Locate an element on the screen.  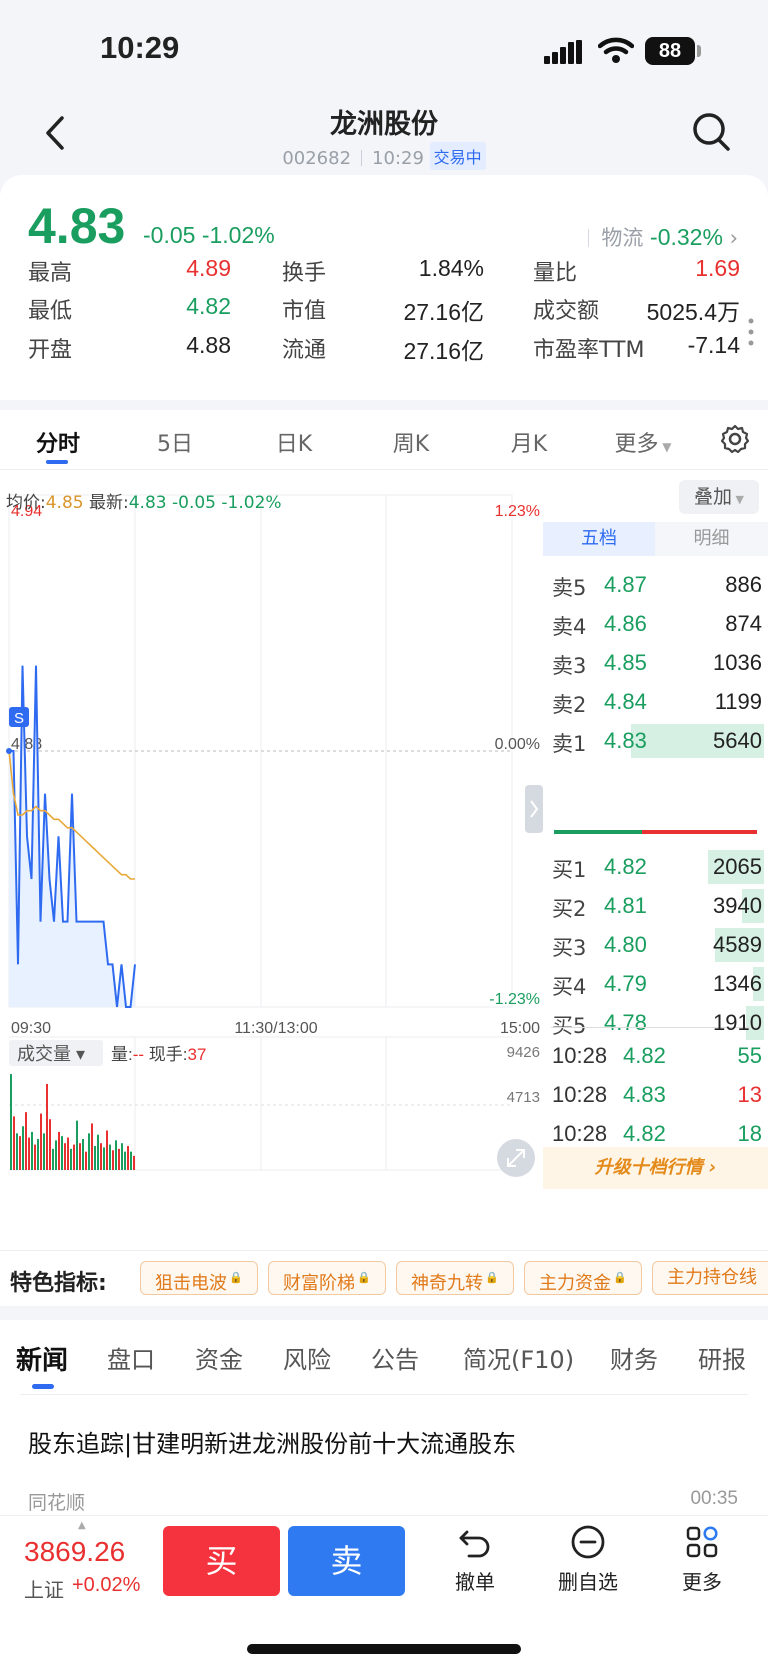
bid-level-row: 买4 4.79 1346 is located at coordinates (655, 984).